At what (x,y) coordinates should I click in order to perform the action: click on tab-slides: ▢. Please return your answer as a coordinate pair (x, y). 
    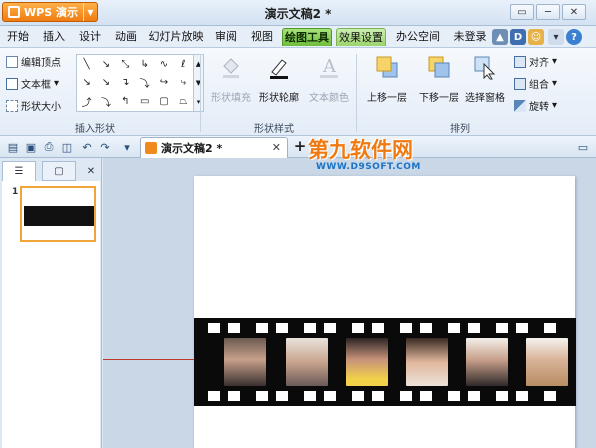
    Looking at the image, I should click on (59, 171).